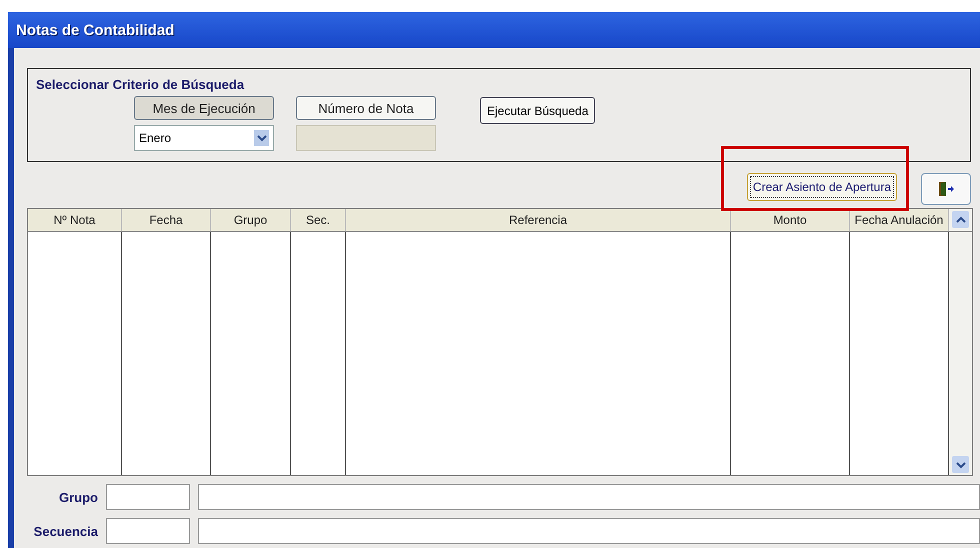  What do you see at coordinates (204, 138) in the screenshot?
I see `month-dropdown: Enero` at bounding box center [204, 138].